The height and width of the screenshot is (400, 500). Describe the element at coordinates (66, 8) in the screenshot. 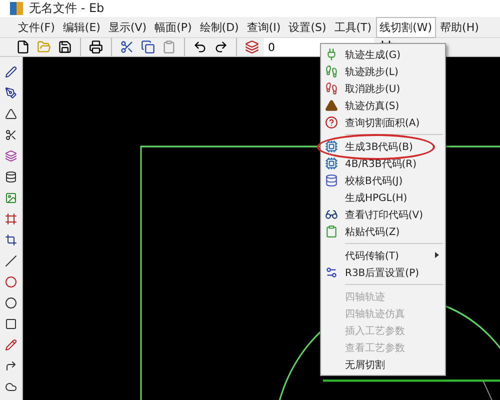

I see `window-title: 无名文件 - Eb` at that location.